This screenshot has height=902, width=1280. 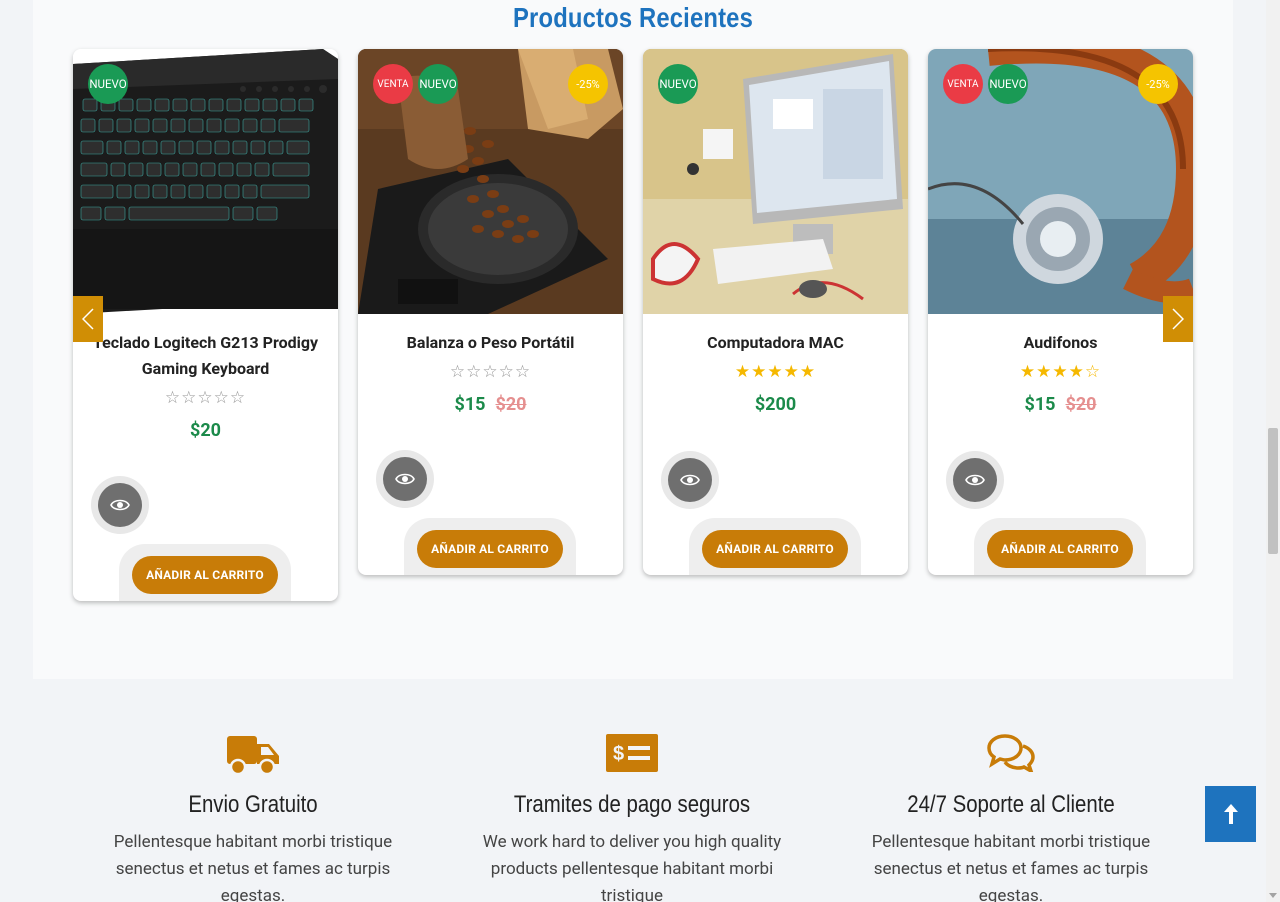 What do you see at coordinates (253, 756) in the screenshot?
I see `truck-icon` at bounding box center [253, 756].